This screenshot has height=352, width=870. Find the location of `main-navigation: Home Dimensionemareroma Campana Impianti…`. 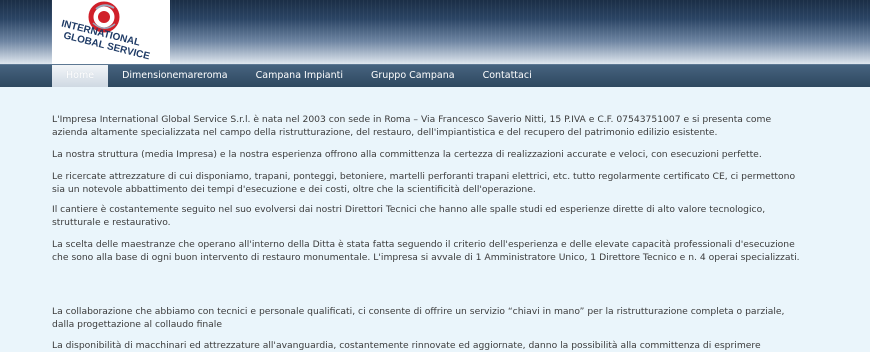

main-navigation: Home Dimensionemareroma Campana Impianti… is located at coordinates (435, 75).